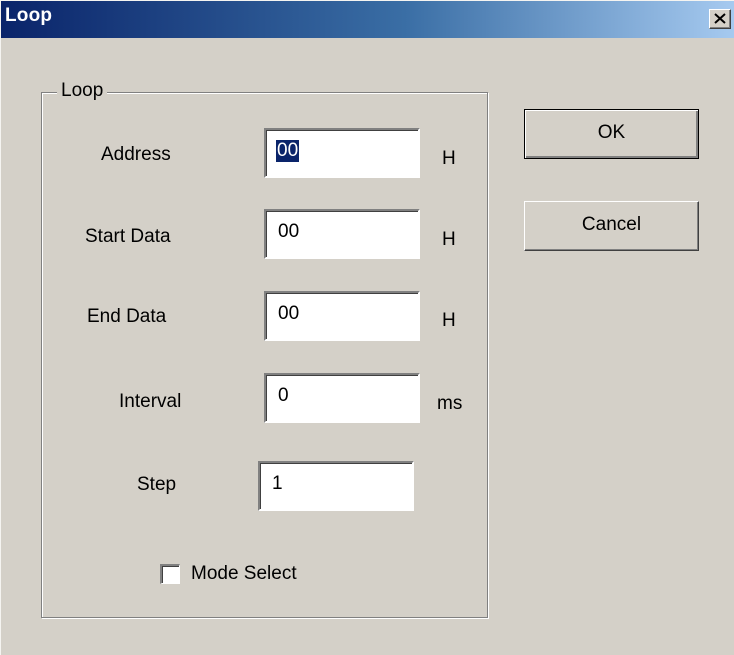 This screenshot has width=734, height=655. I want to click on title-bar: Loop, so click(367, 19).